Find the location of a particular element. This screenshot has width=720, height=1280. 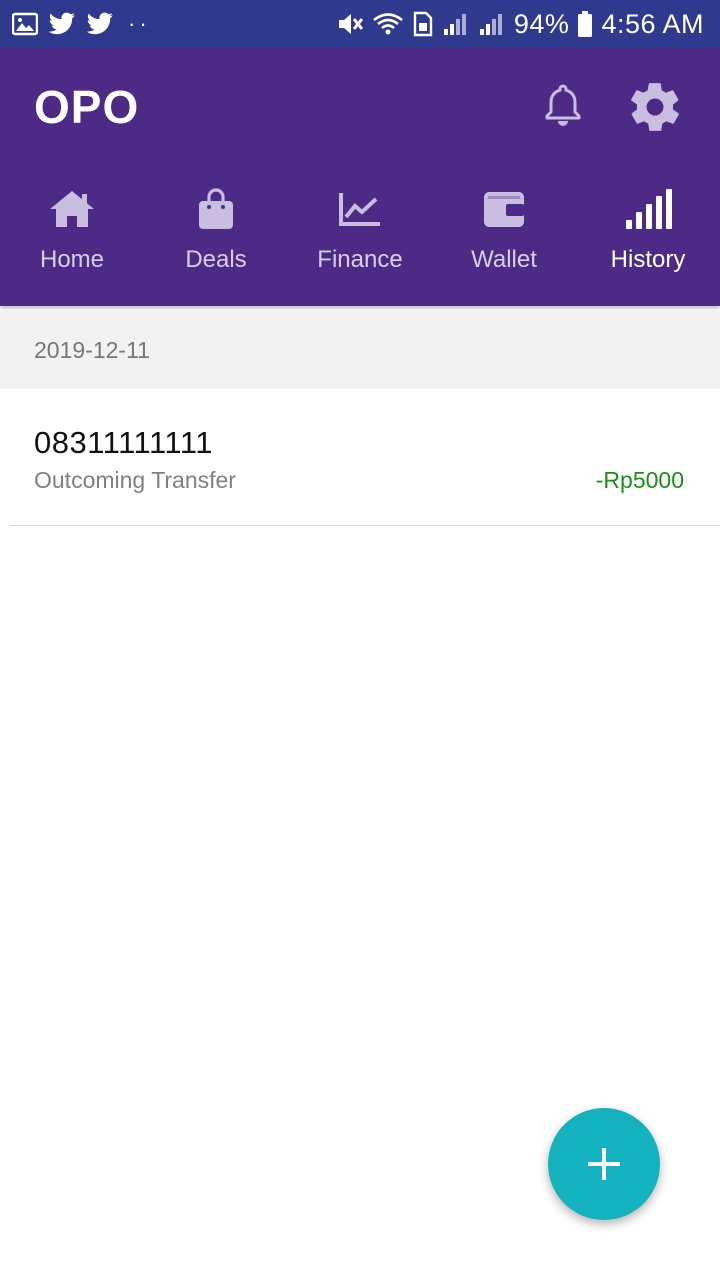

transaction-amount: -Rp5000 is located at coordinates (639, 480).